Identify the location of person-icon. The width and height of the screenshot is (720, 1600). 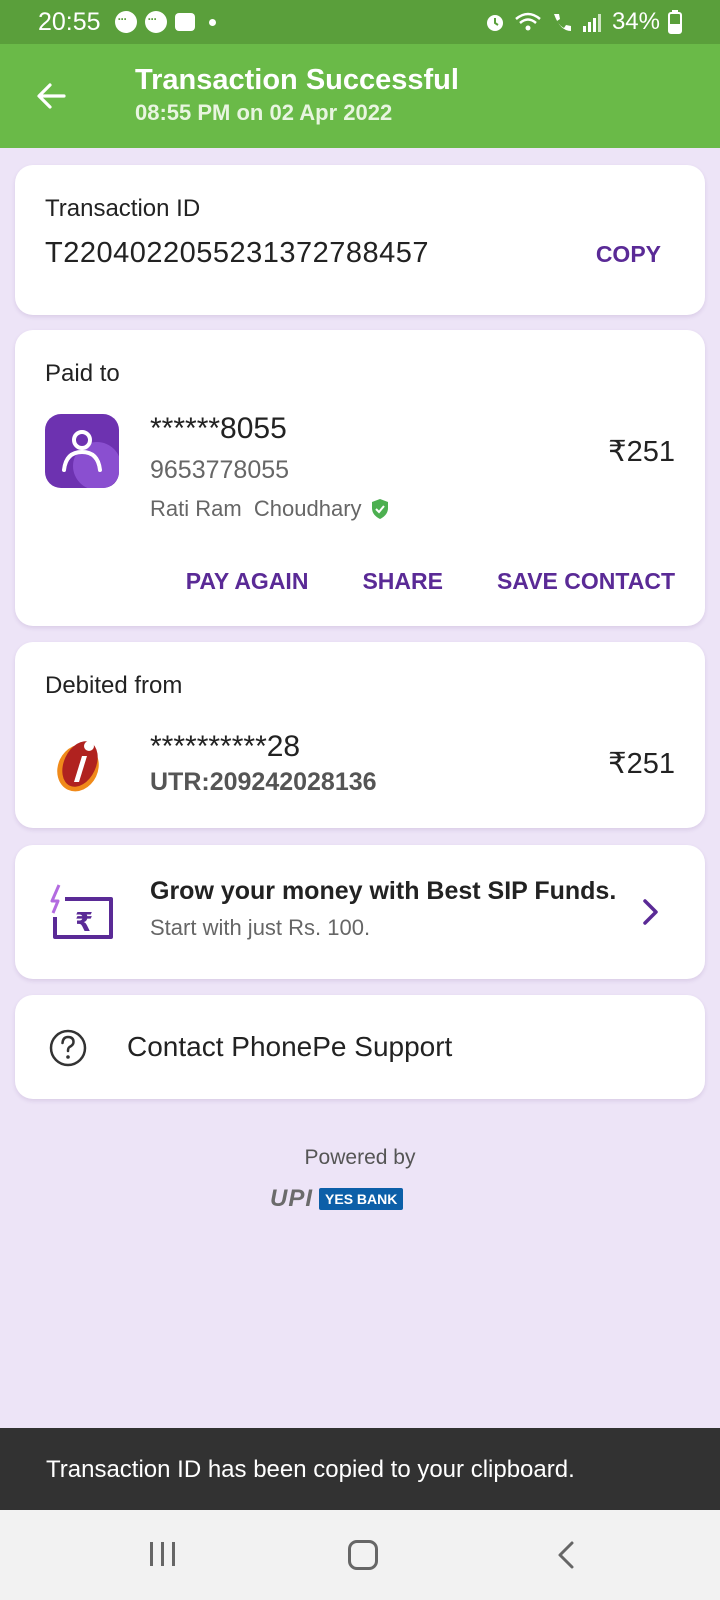
(90, 459).